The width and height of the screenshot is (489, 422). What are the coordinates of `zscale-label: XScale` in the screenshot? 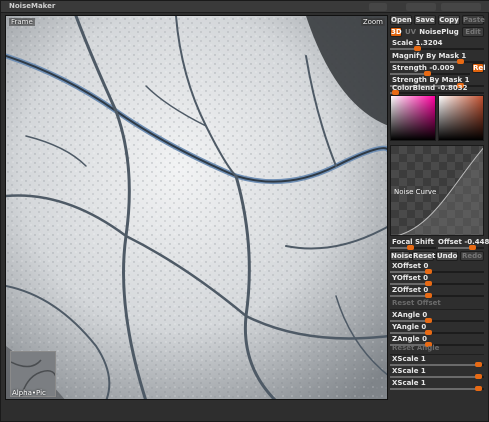 It's located at (405, 383).